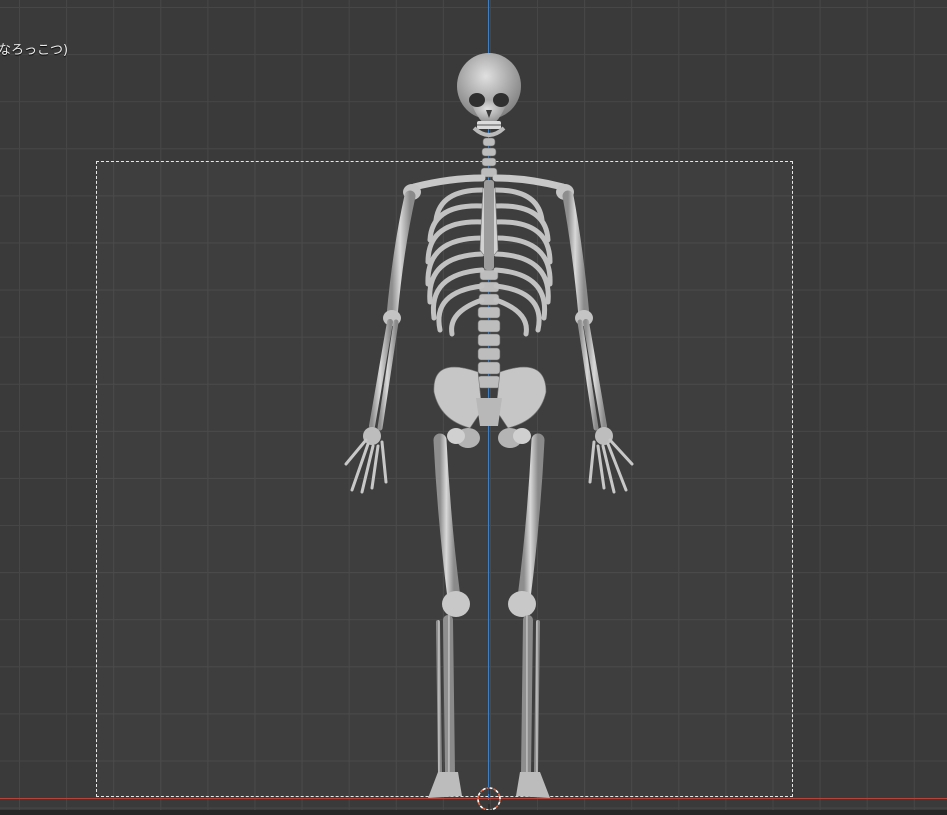  Describe the element at coordinates (611, 460) in the screenshot. I see `hand-left` at that location.